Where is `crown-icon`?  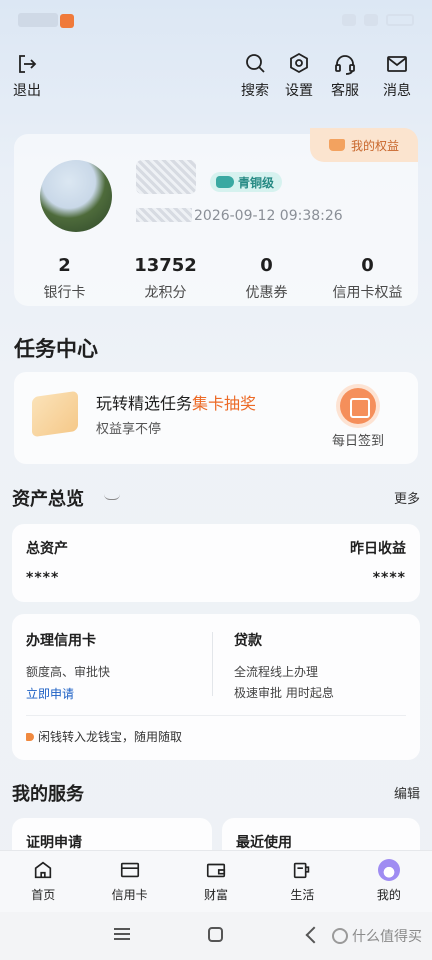
crown-icon is located at coordinates (336, 145).